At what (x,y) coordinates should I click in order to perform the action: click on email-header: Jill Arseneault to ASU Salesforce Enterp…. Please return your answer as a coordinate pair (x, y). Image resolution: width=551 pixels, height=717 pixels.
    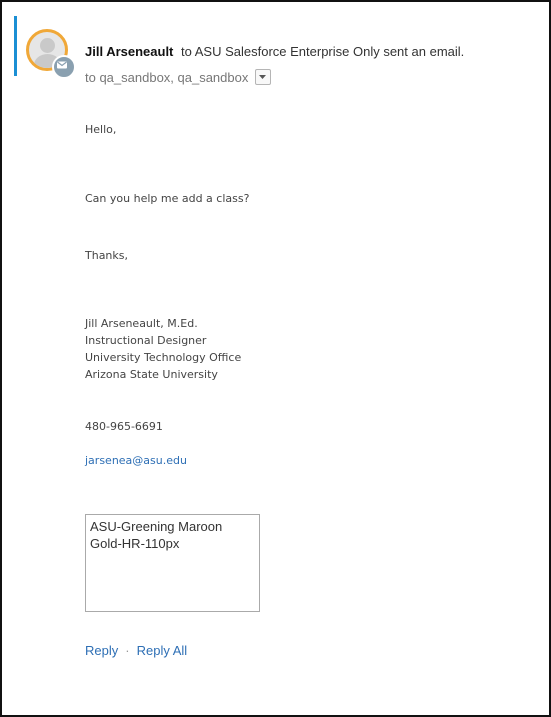
    Looking at the image, I should click on (274, 51).